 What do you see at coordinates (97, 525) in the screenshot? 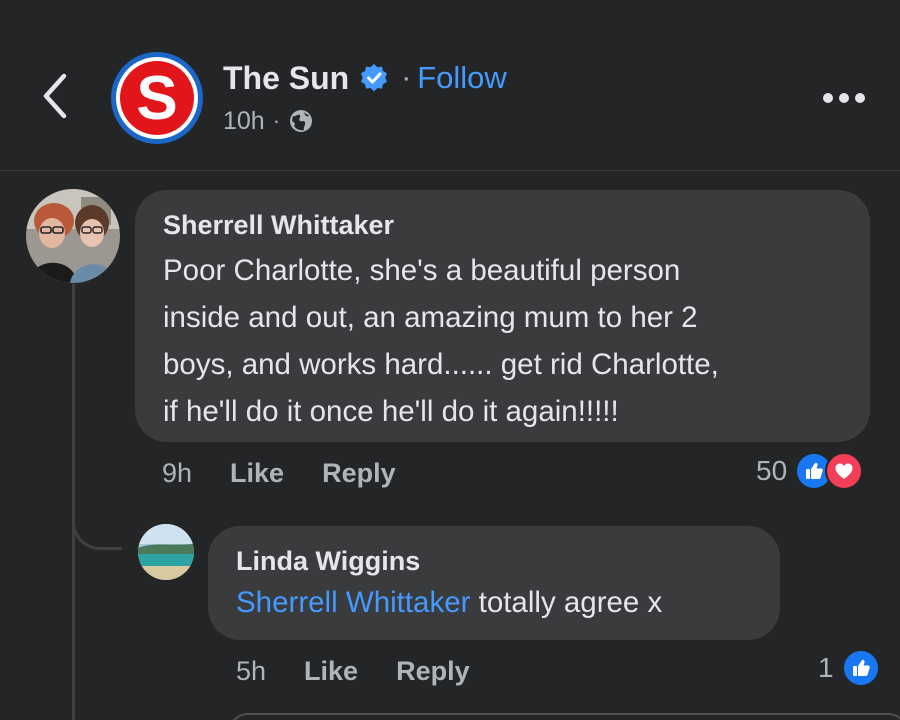
I see `reply-connector-curve` at bounding box center [97, 525].